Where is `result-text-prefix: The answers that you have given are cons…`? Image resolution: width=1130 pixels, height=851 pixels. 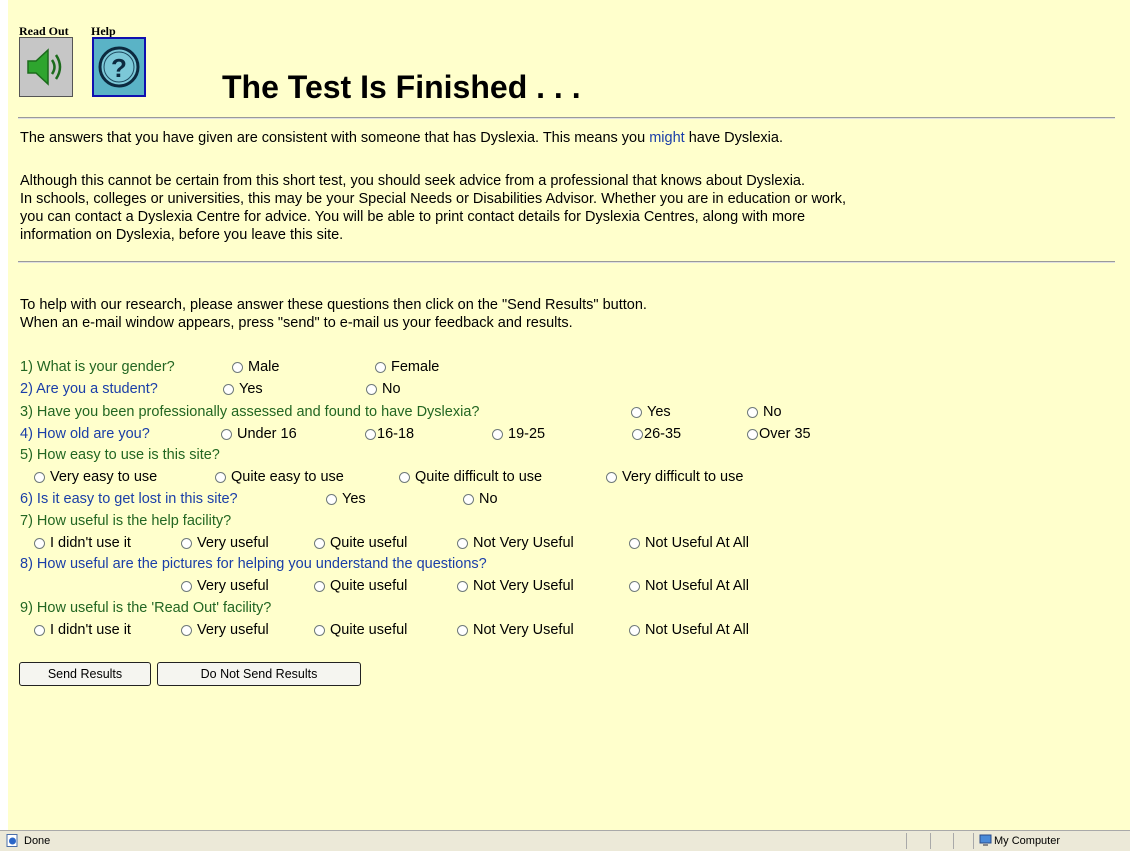
result-text-prefix: The answers that you have given are cons… is located at coordinates (335, 138).